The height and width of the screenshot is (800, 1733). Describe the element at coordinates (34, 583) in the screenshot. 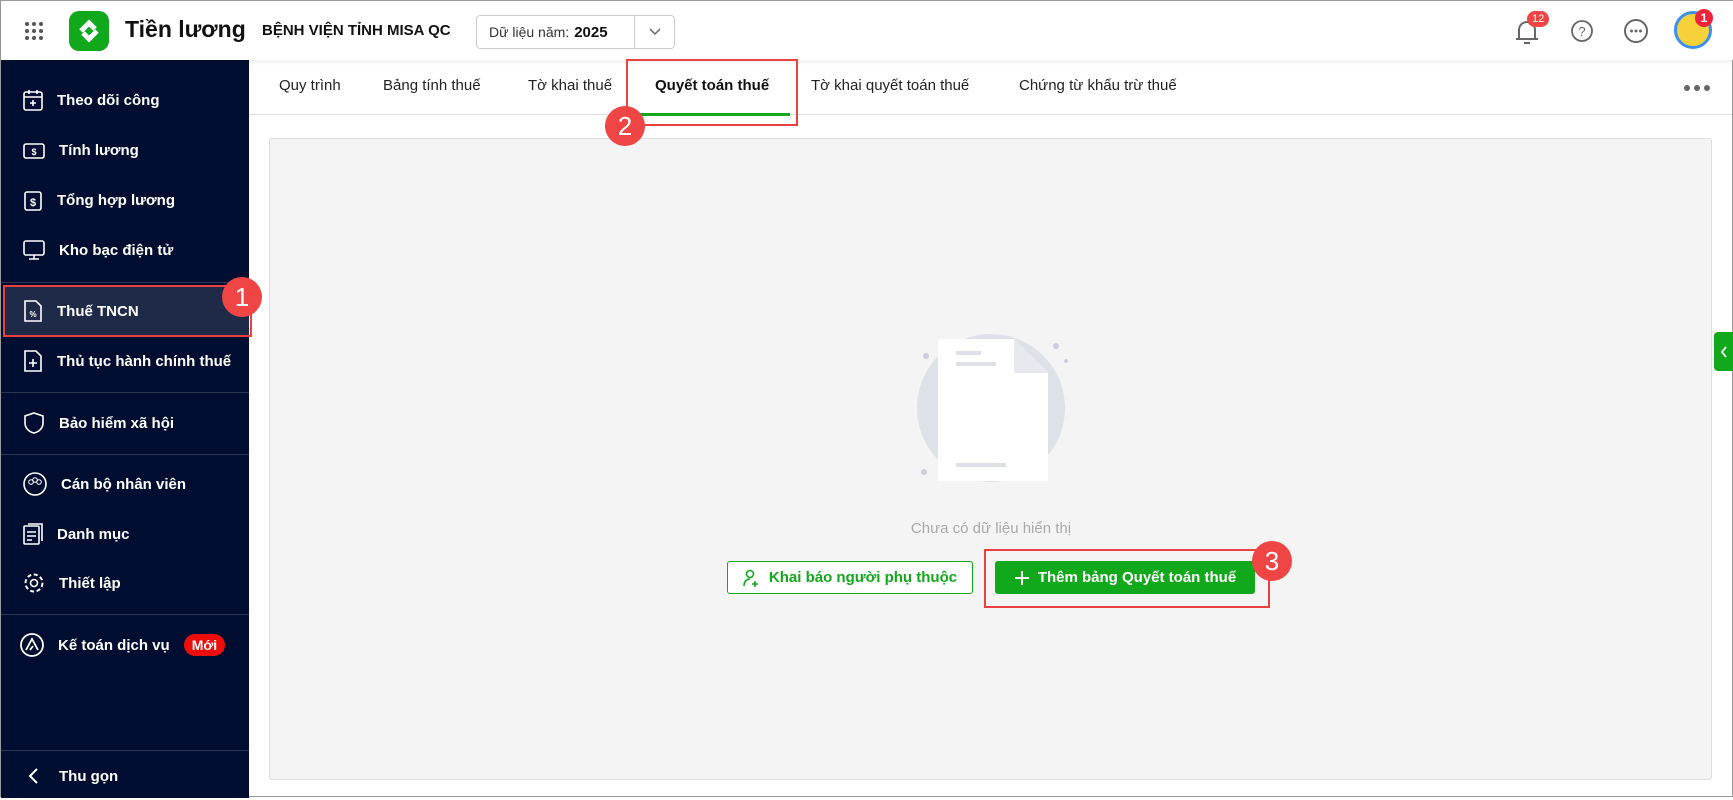

I see `gear-icon` at that location.